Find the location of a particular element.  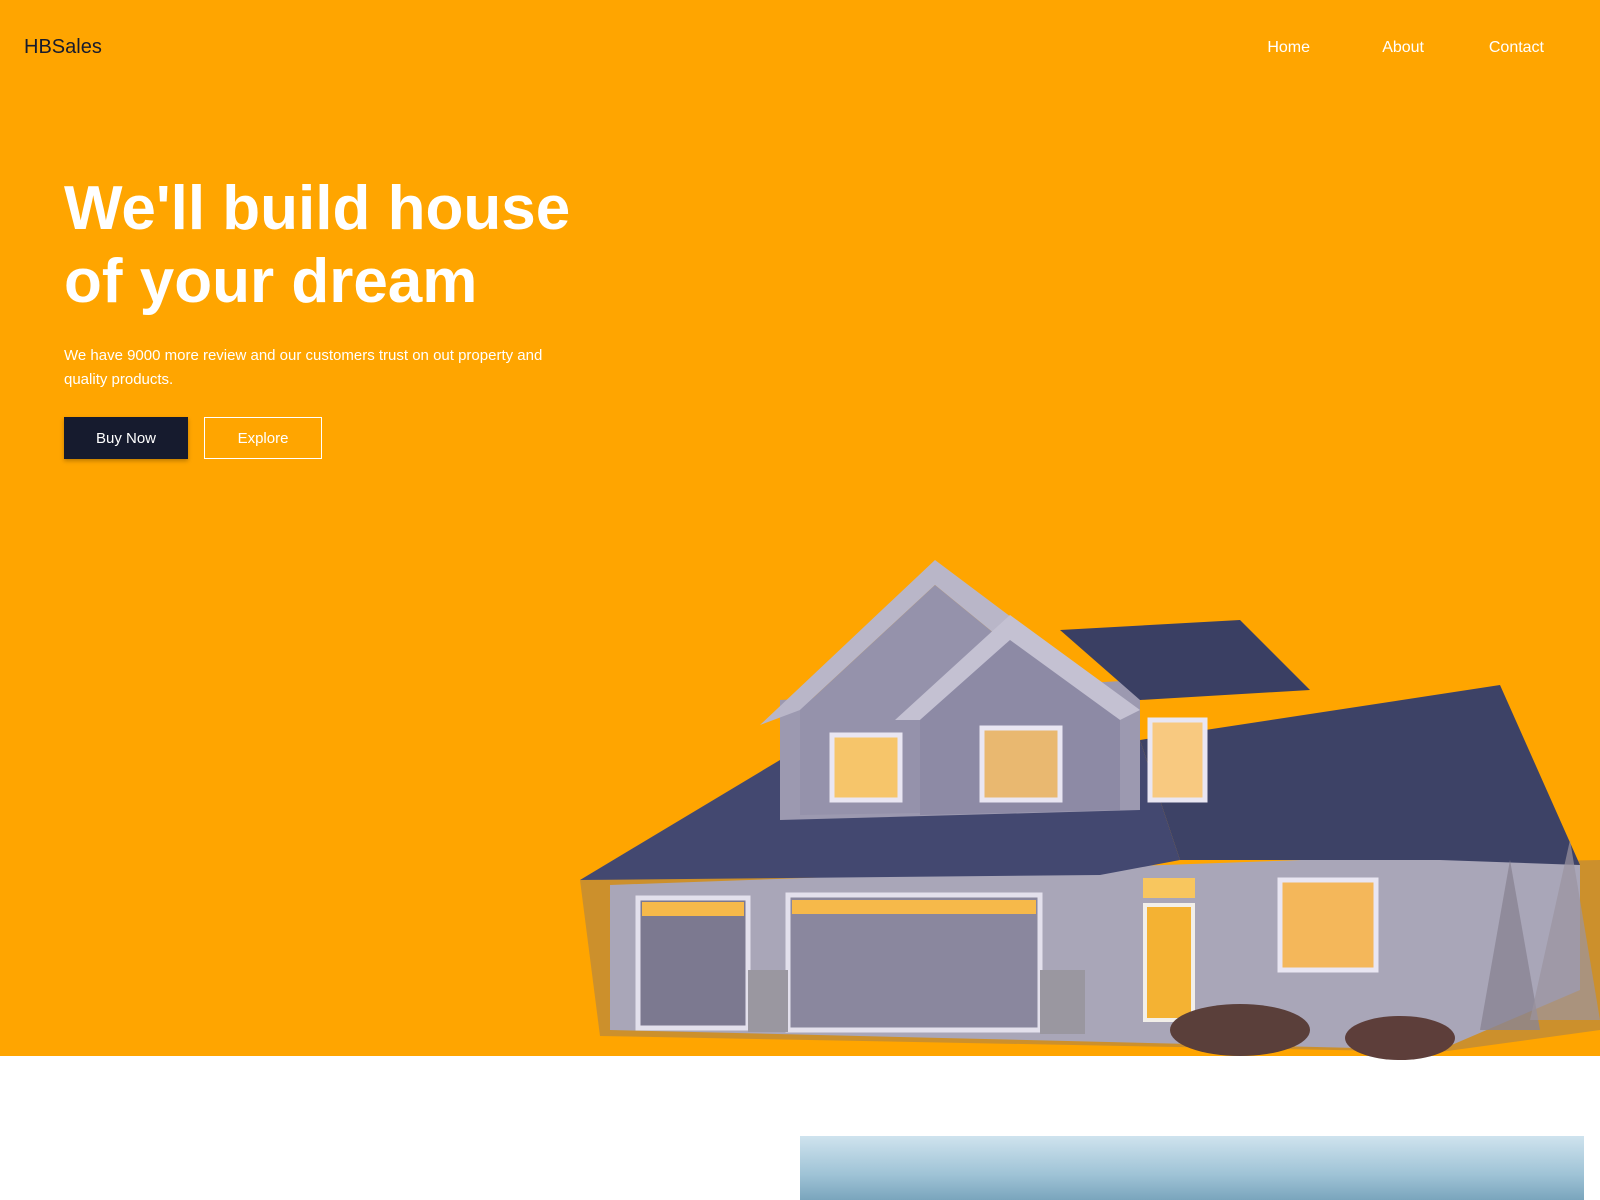

headline-line-2: of your dream is located at coordinates (271, 281).